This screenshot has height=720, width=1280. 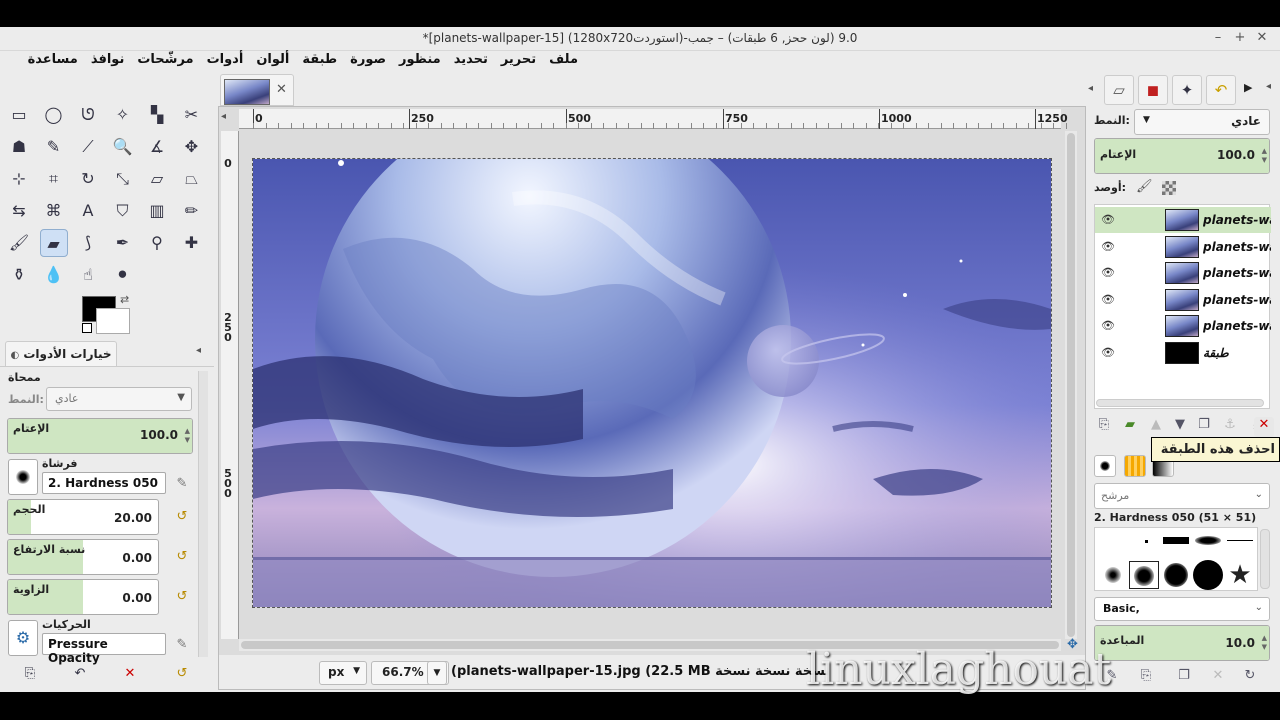 What do you see at coordinates (119, 399) in the screenshot?
I see `mode-select: عادي ▼` at bounding box center [119, 399].